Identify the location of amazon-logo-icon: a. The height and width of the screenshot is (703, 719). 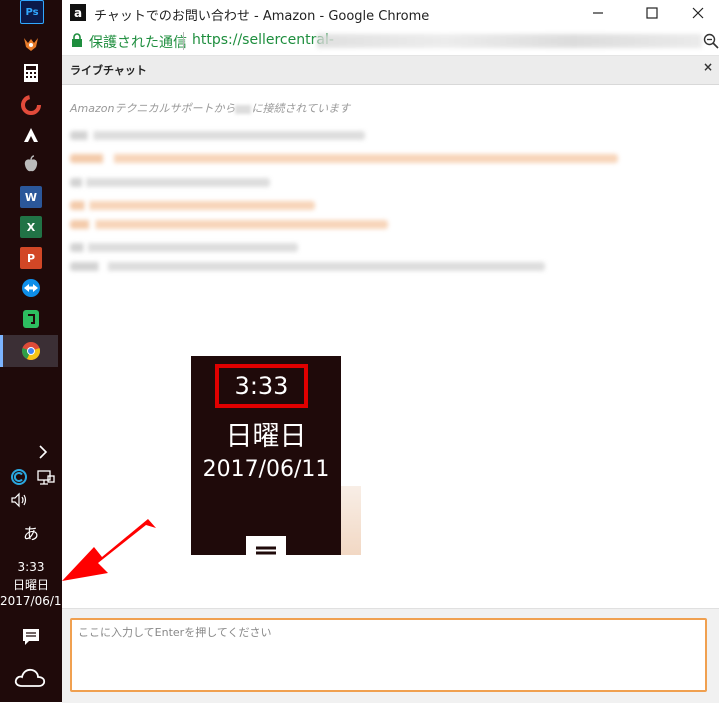
(78, 12).